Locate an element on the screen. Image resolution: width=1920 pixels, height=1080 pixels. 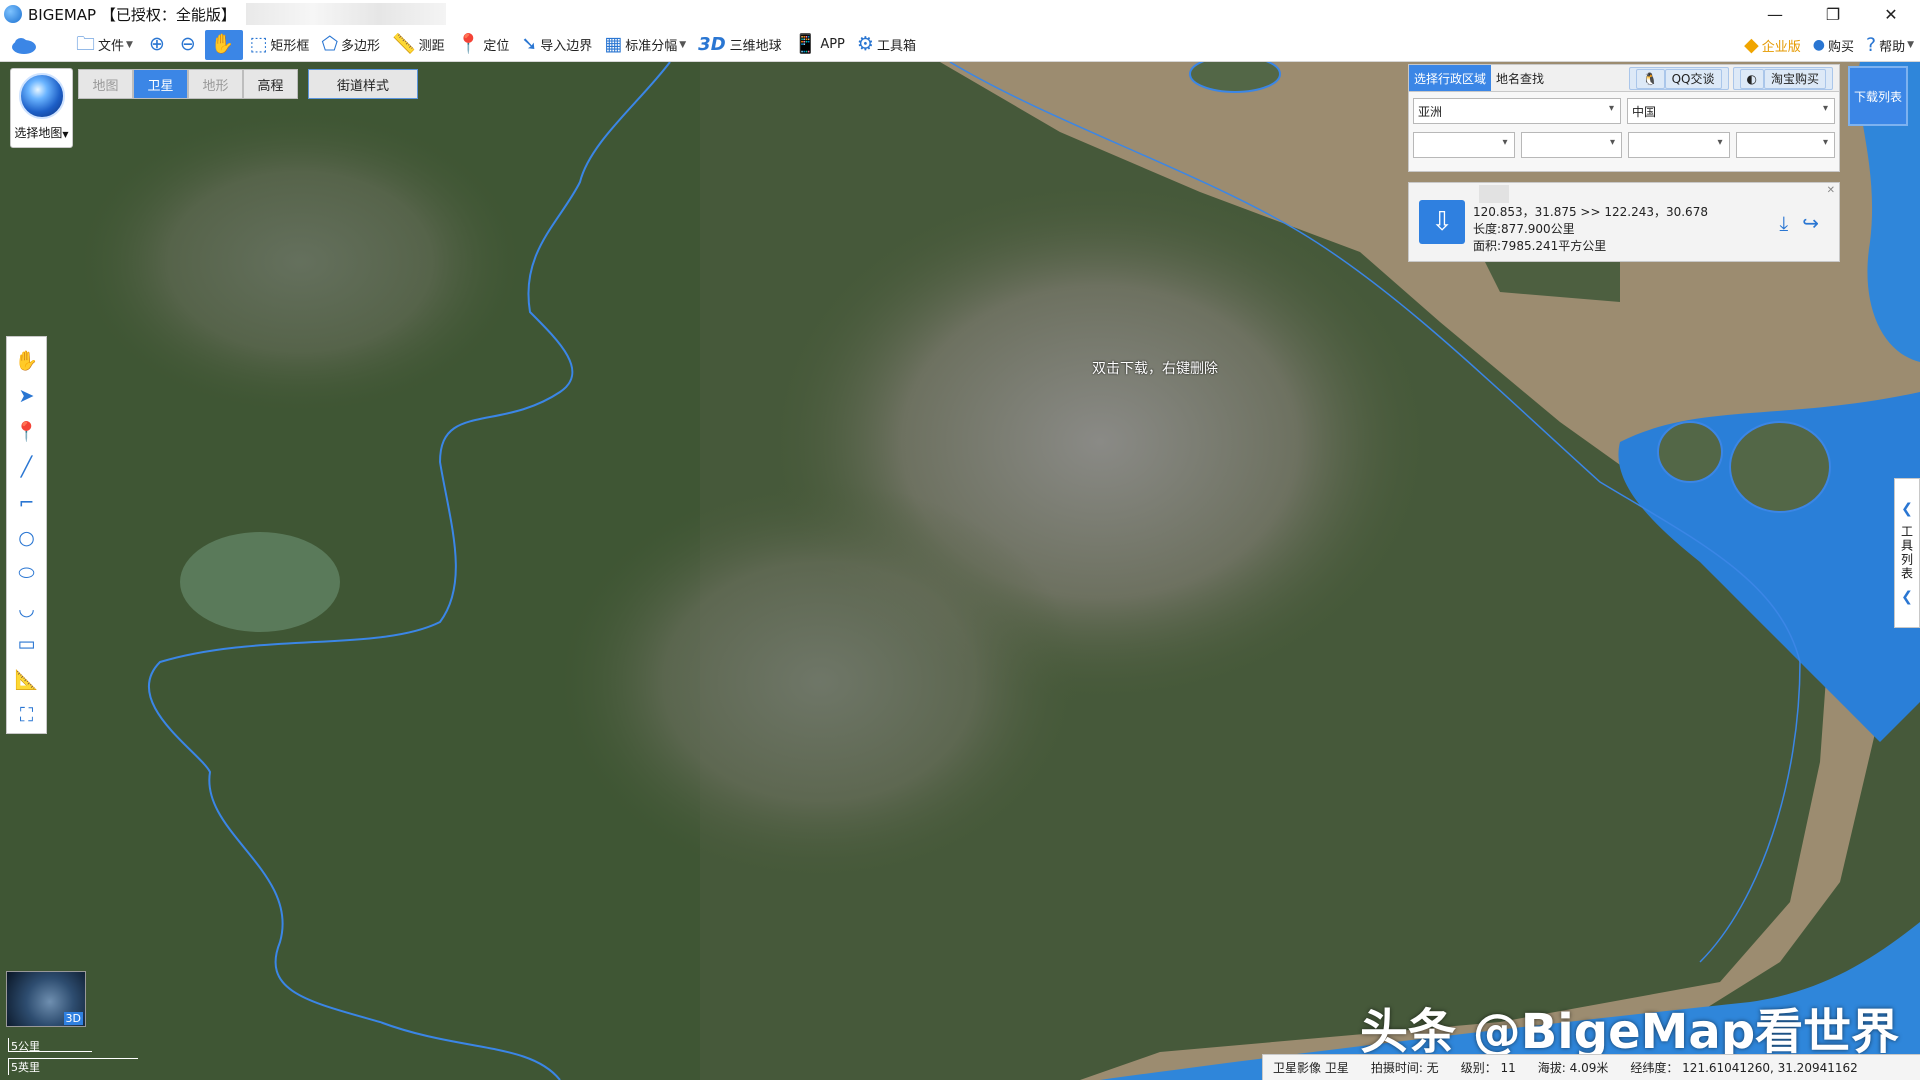
cloud-logo-button is located at coordinates (24, 45).